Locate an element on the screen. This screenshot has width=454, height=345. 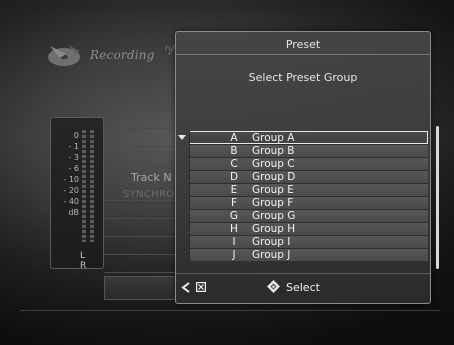
level-meter: 0 - 1 - 3 - 6 - 10 - 20 - 40 dB L R is located at coordinates (77, 194).